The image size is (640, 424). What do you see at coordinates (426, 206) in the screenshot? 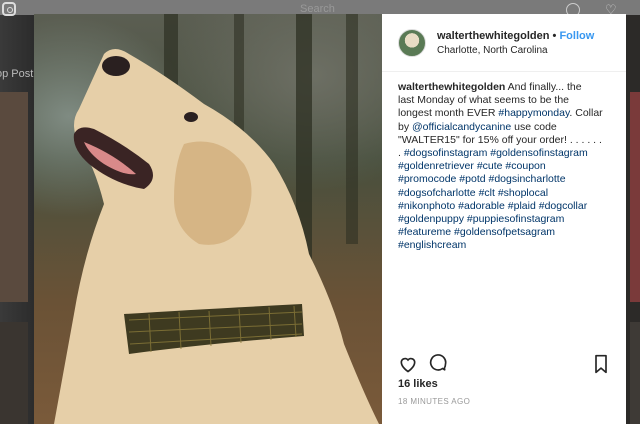
I see `hashtag-link: #nikonphoto` at bounding box center [426, 206].